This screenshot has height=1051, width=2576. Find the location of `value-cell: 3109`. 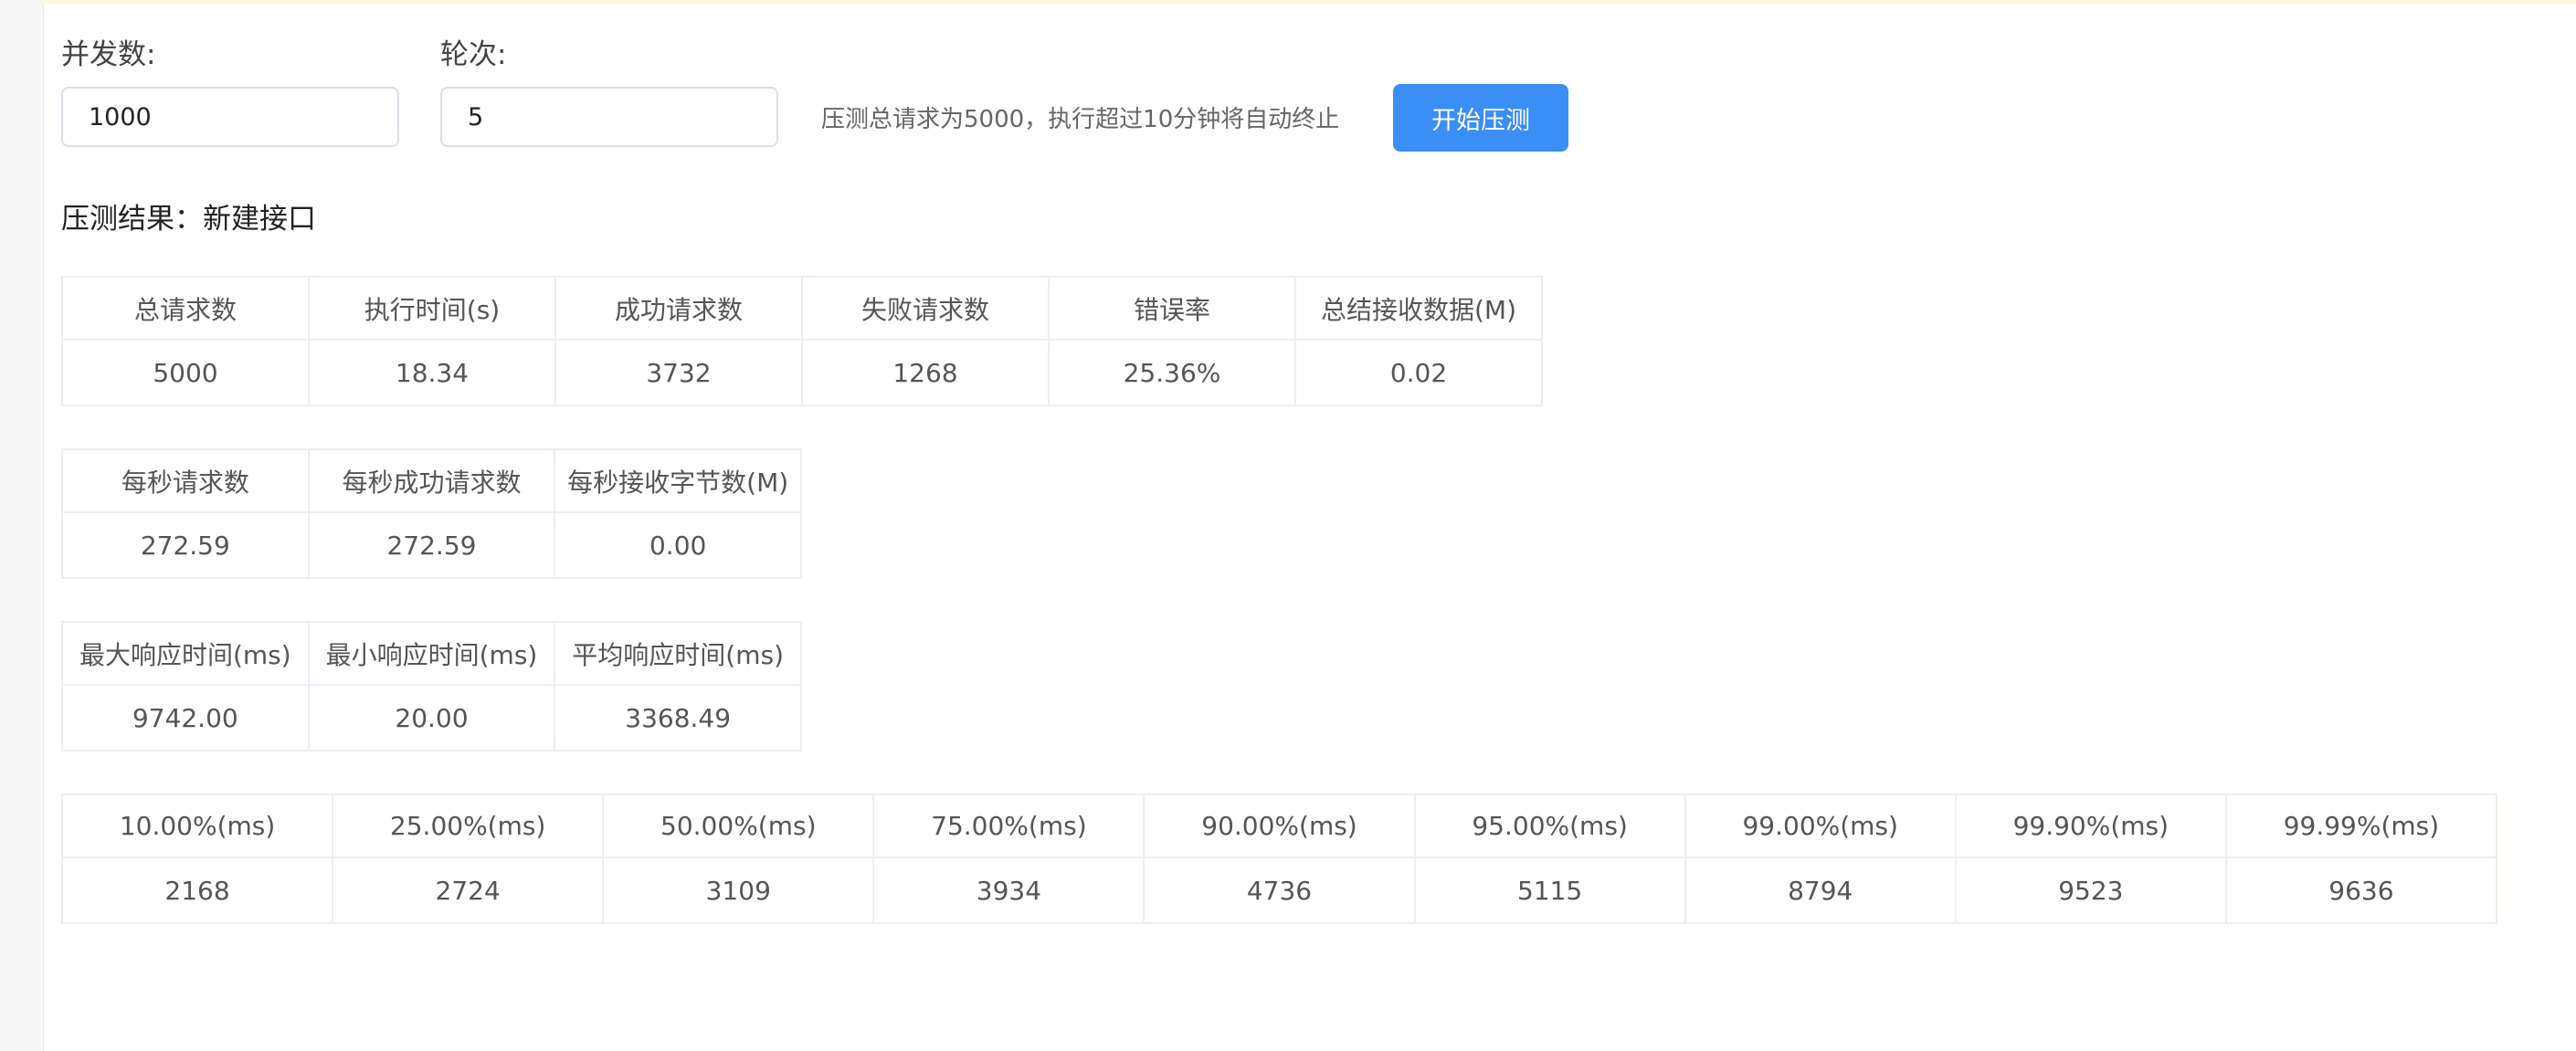

value-cell: 3109 is located at coordinates (738, 890).